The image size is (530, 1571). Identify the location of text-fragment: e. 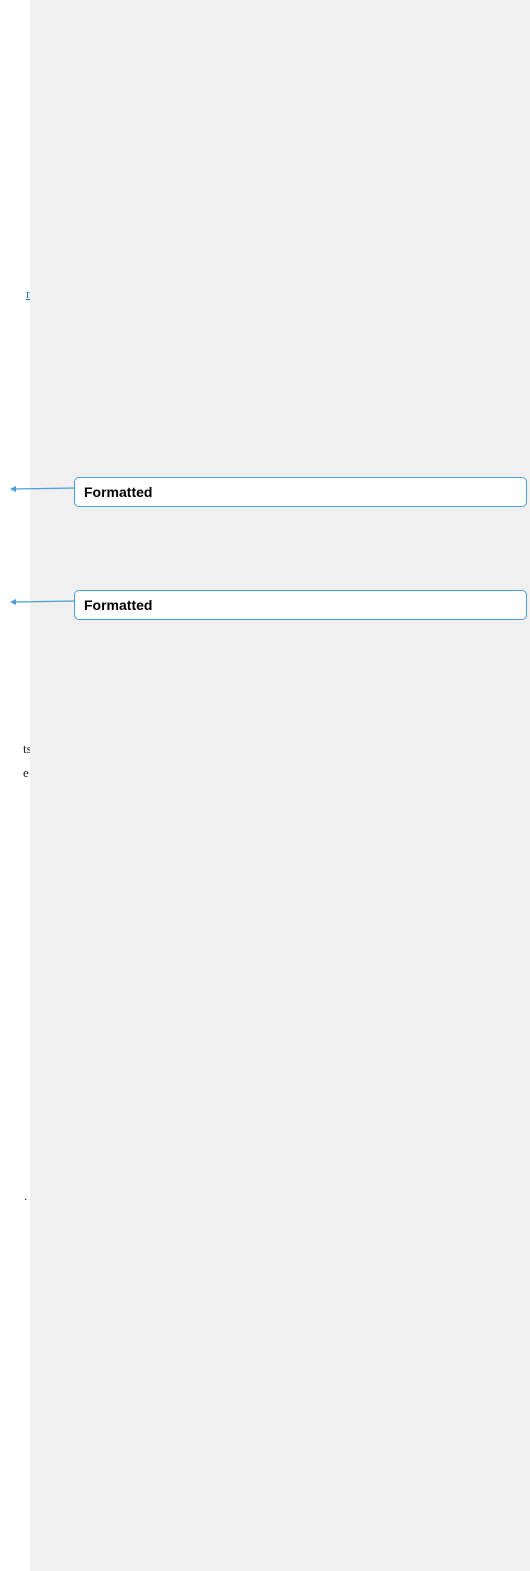
(26, 772).